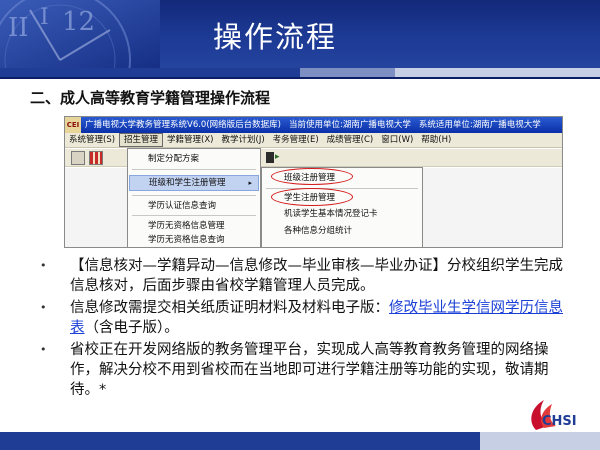 The width and height of the screenshot is (600, 450). What do you see at coordinates (73, 125) in the screenshot?
I see `app-logo-icon: CEI` at bounding box center [73, 125].